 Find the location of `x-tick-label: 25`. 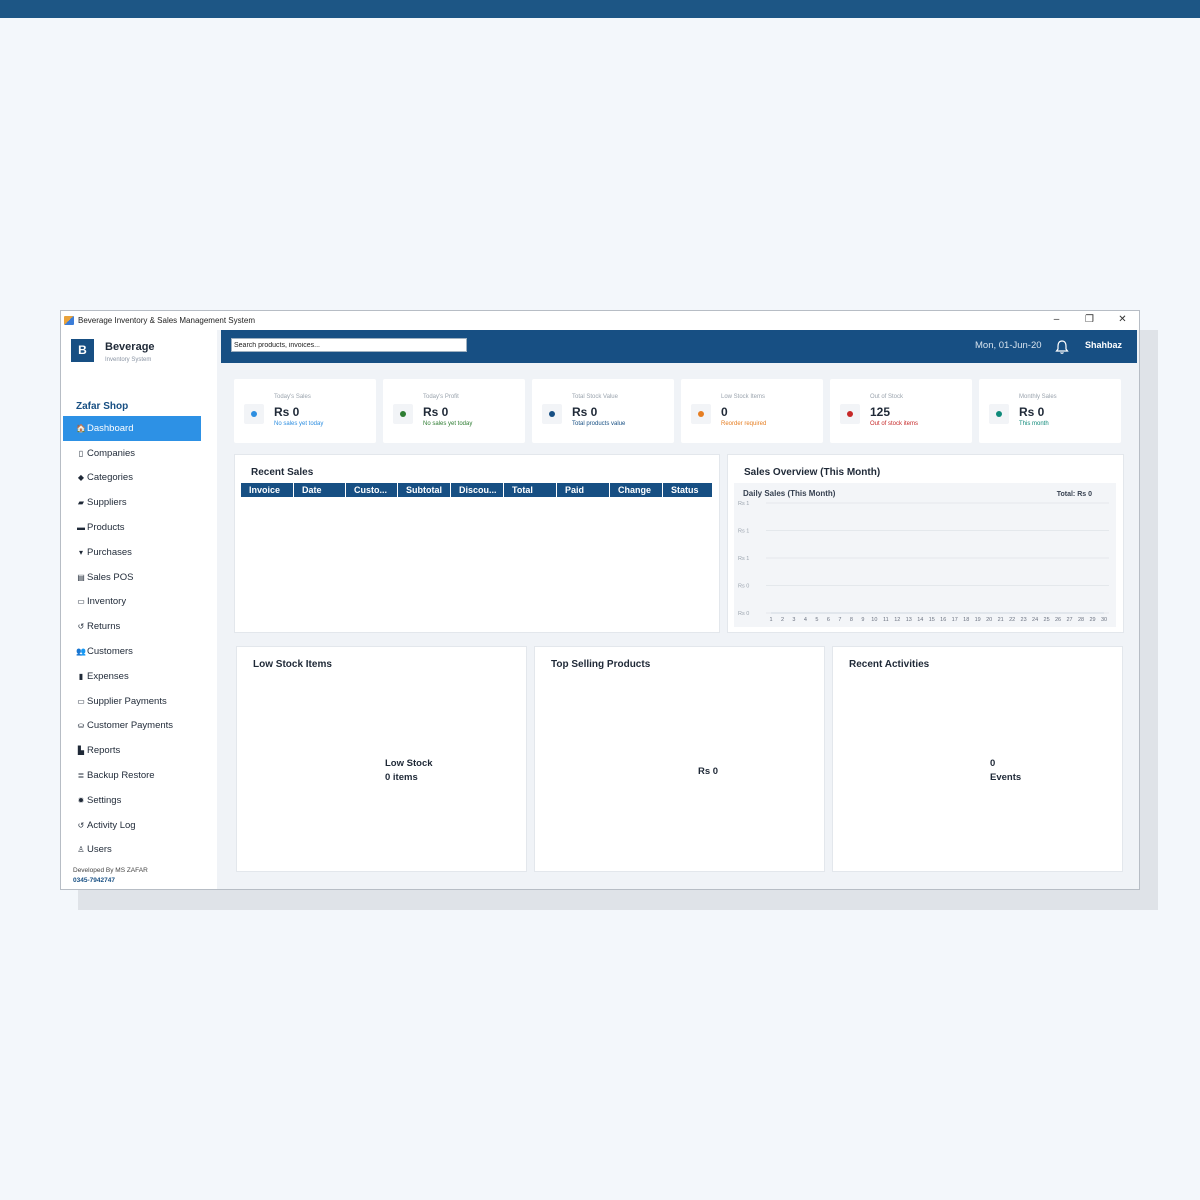

x-tick-label: 25 is located at coordinates (1047, 620).